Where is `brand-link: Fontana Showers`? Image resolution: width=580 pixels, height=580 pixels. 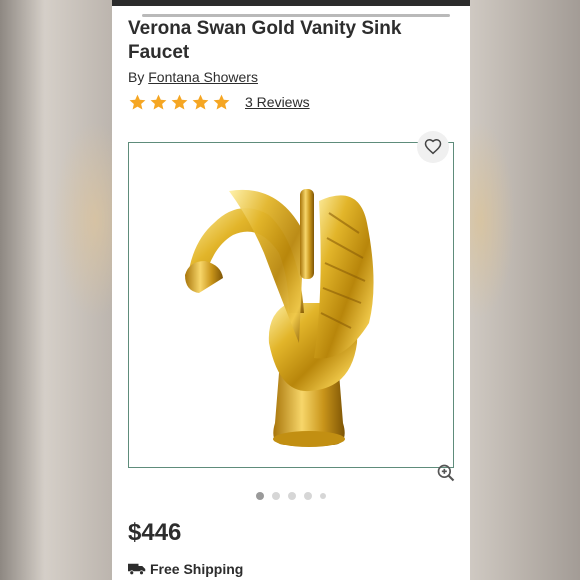
brand-link: Fontana Showers is located at coordinates (203, 77).